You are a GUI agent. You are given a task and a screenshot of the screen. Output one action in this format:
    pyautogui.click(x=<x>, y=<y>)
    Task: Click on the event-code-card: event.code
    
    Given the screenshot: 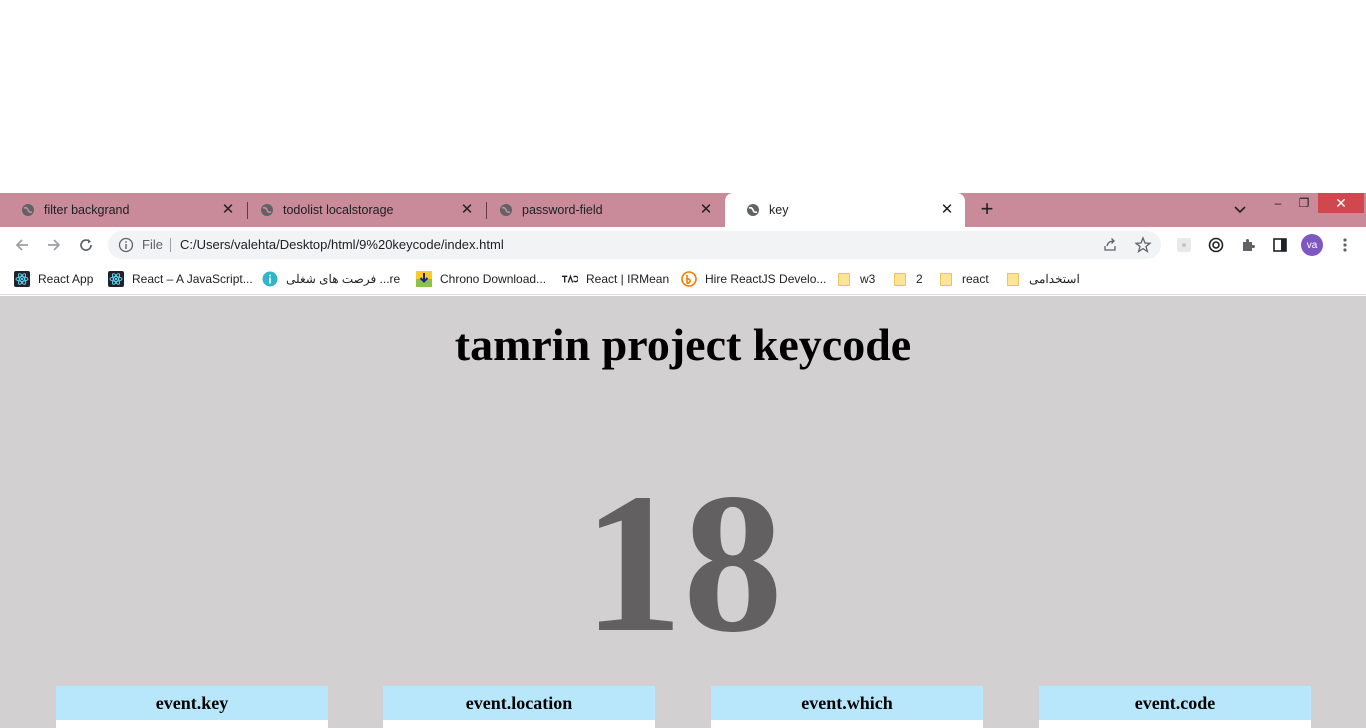 What is the action you would take?
    pyautogui.click(x=1175, y=707)
    